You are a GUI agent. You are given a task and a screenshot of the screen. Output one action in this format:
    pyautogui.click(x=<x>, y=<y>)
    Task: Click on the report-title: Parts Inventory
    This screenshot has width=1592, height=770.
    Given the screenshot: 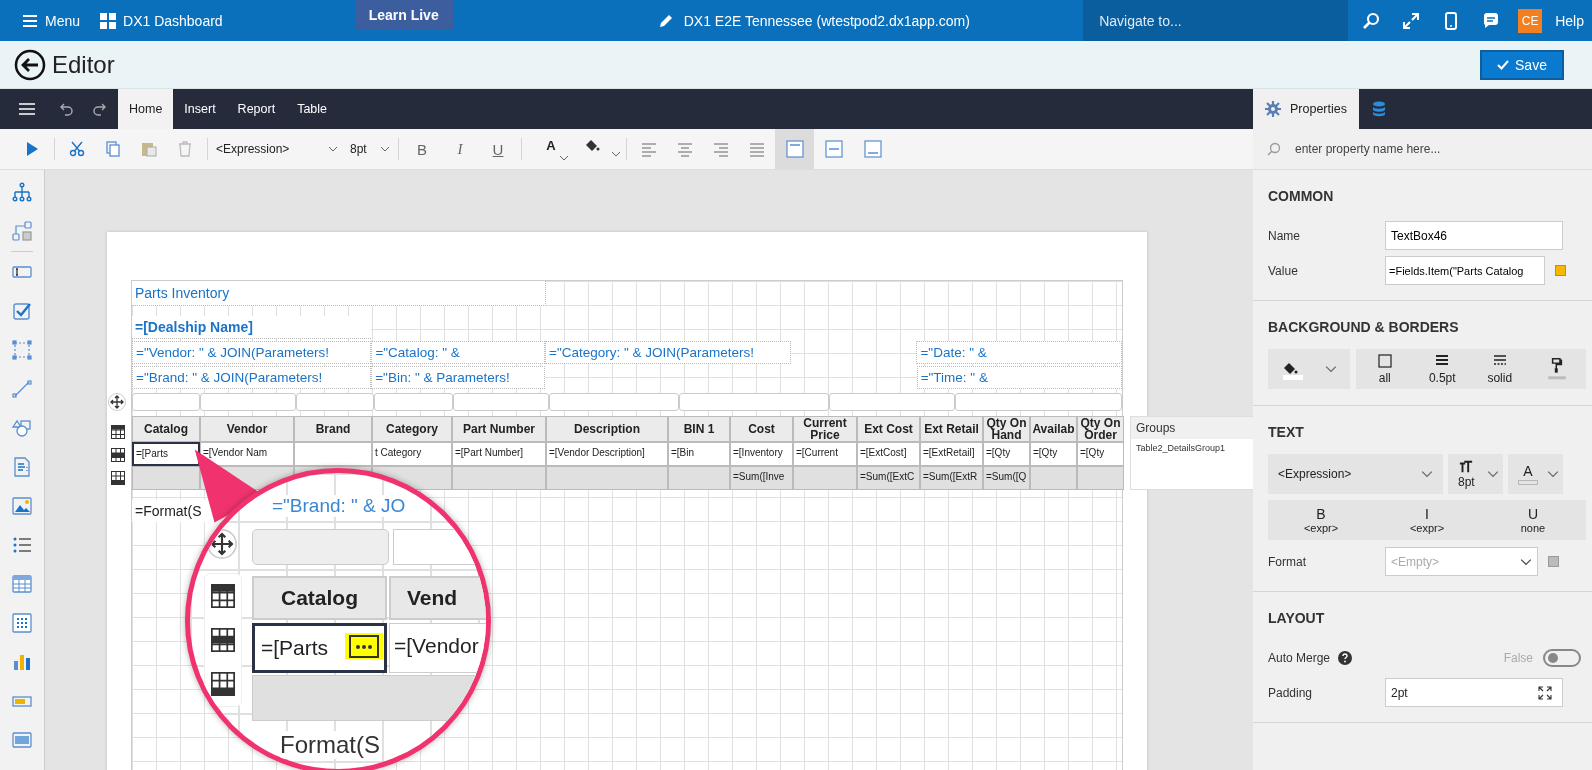 What is the action you would take?
    pyautogui.click(x=339, y=293)
    